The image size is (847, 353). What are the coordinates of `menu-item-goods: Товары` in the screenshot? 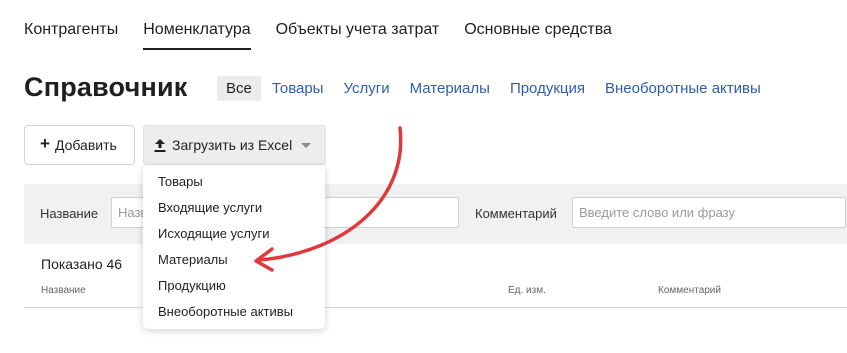 It's located at (234, 182).